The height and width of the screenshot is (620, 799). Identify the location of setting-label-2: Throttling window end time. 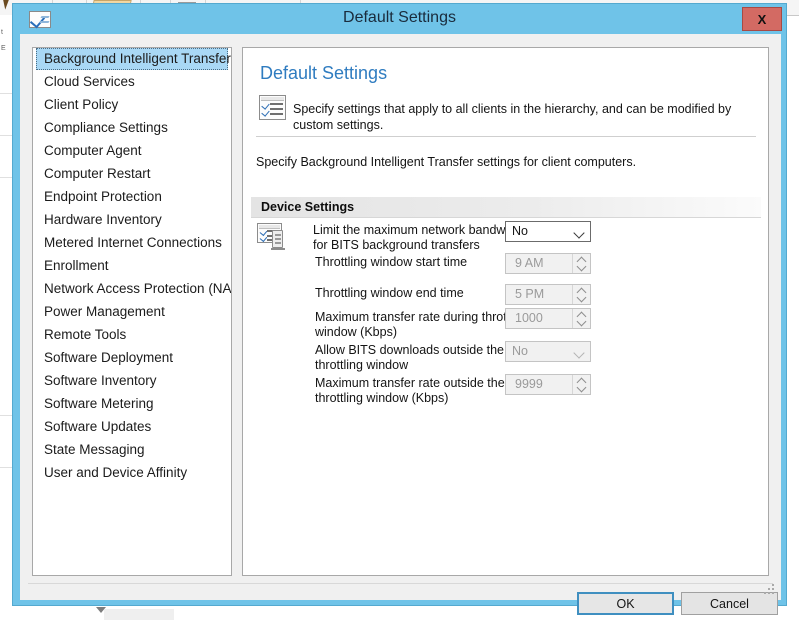
(389, 293).